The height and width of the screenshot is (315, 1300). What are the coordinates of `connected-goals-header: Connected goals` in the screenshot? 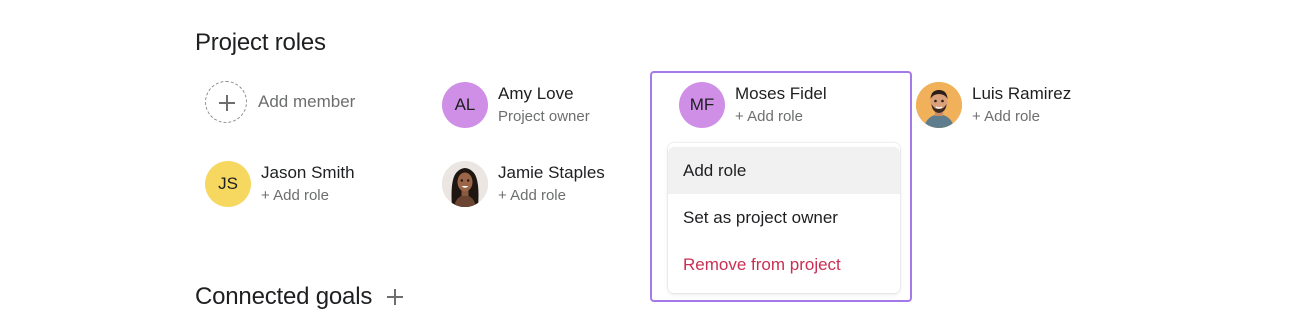 It's located at (299, 297).